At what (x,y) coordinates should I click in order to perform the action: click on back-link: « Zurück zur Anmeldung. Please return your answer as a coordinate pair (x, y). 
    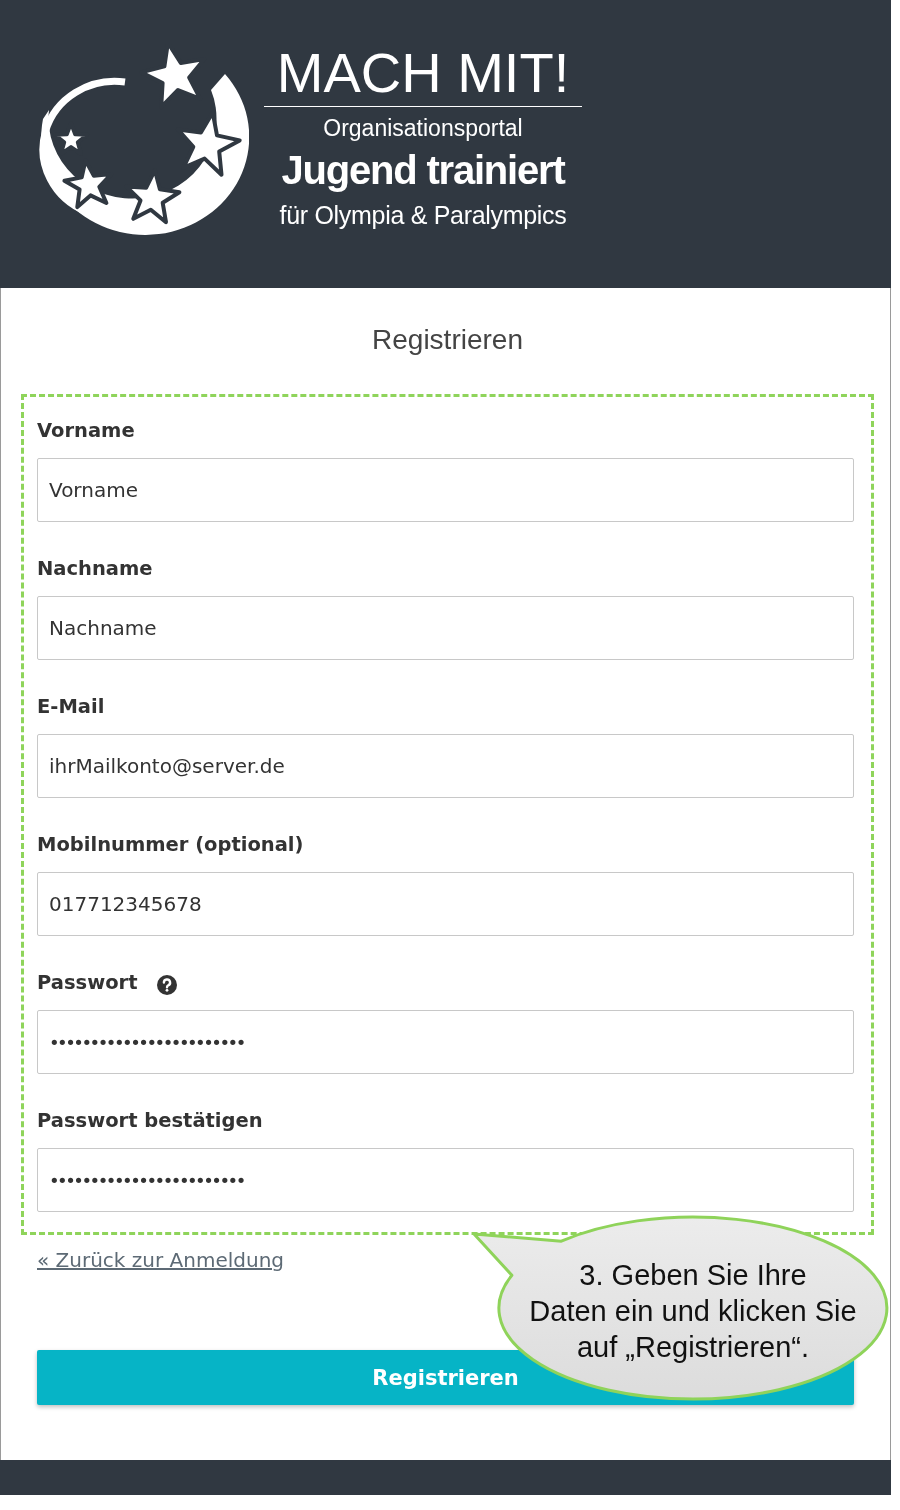
    Looking at the image, I should click on (160, 1260).